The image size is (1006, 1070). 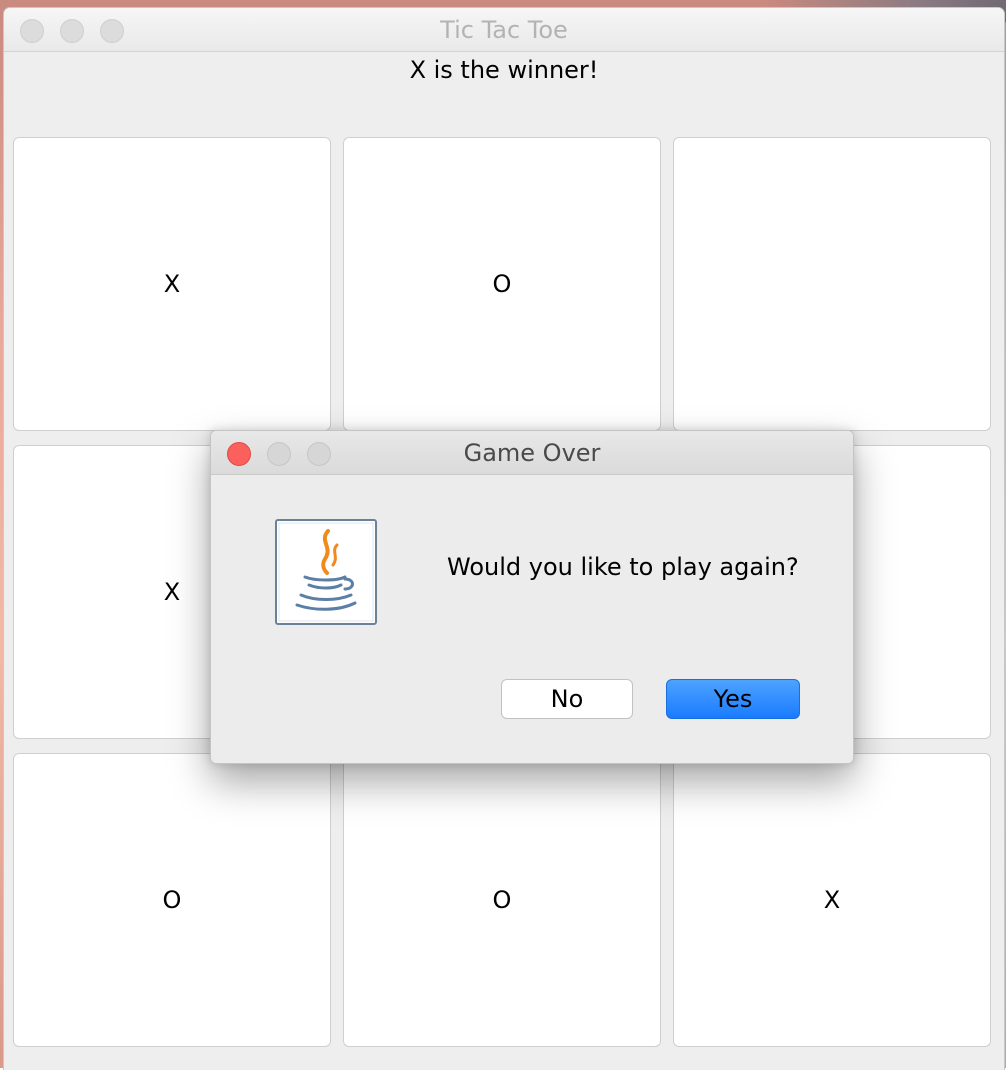 What do you see at coordinates (502, 900) in the screenshot?
I see `board-cell-7: O` at bounding box center [502, 900].